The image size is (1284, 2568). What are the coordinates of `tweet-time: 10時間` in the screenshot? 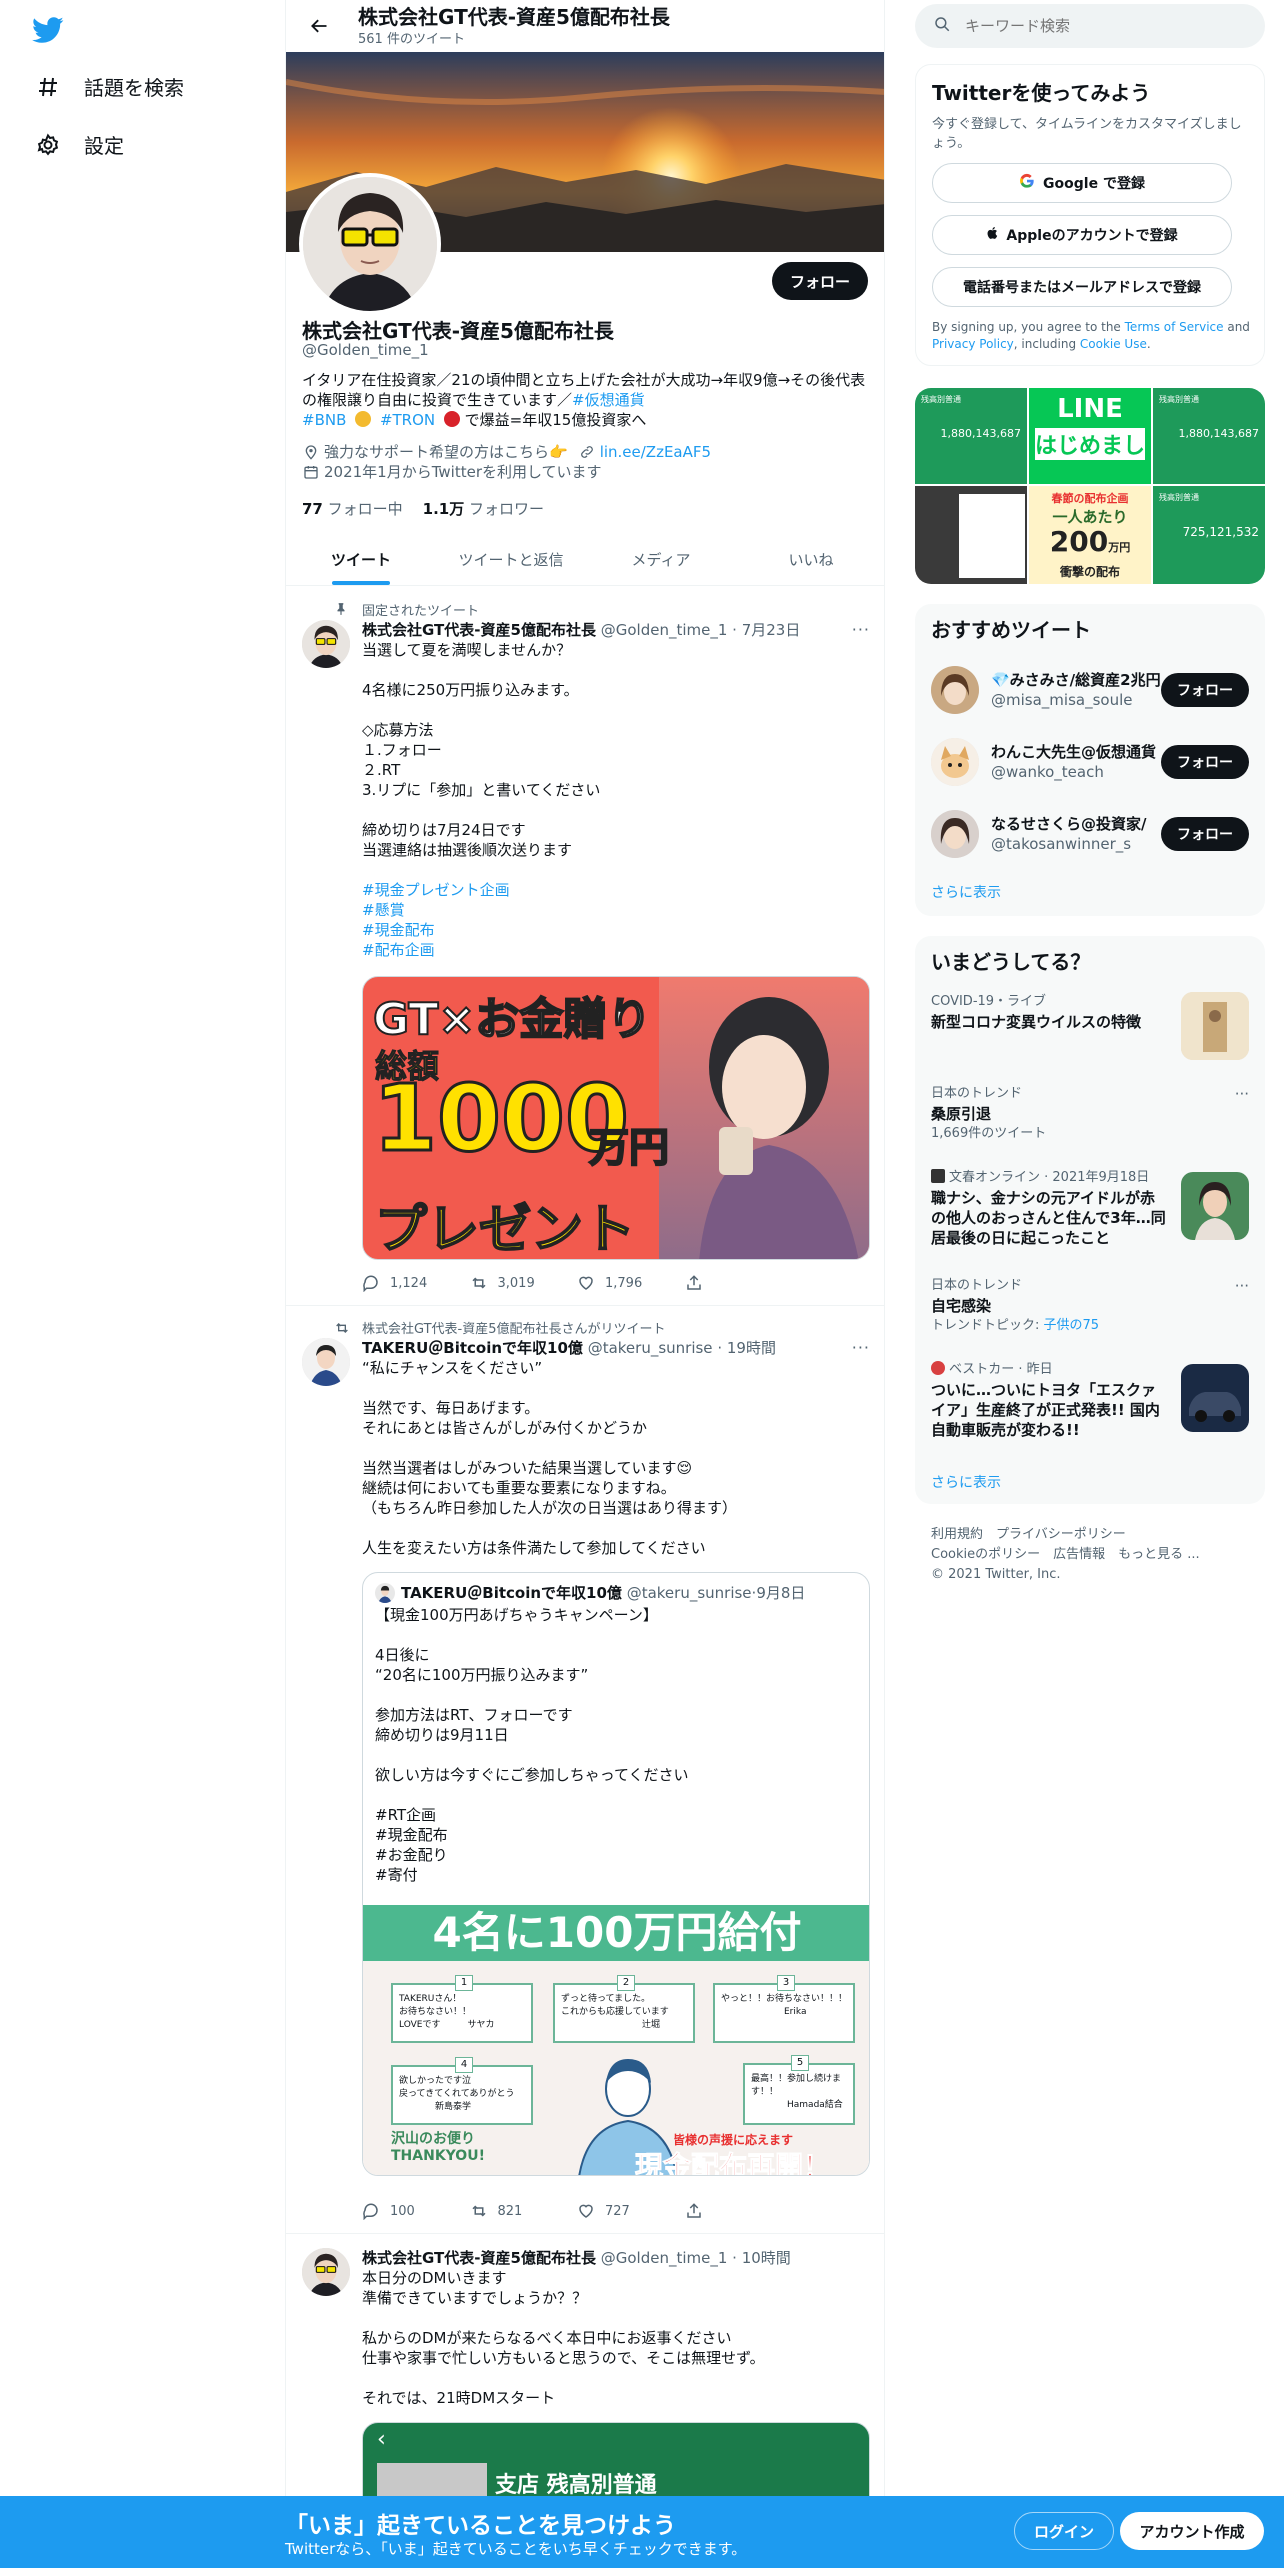 It's located at (766, 2258).